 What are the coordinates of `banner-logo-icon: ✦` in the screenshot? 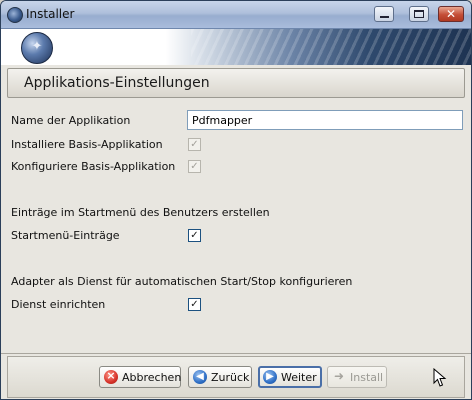 It's located at (37, 48).